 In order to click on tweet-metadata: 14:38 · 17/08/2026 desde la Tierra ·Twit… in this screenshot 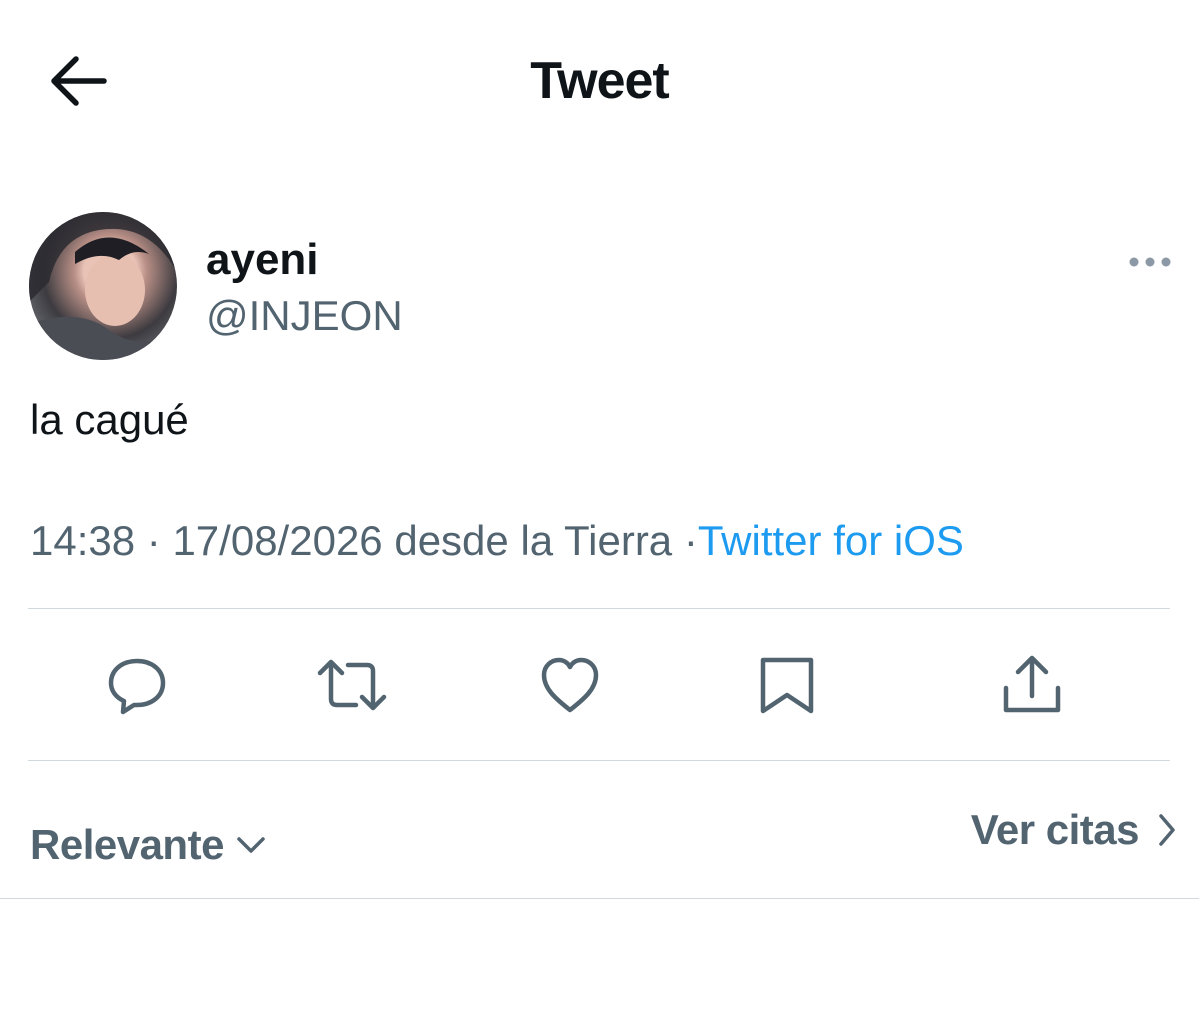, I will do `click(497, 541)`.